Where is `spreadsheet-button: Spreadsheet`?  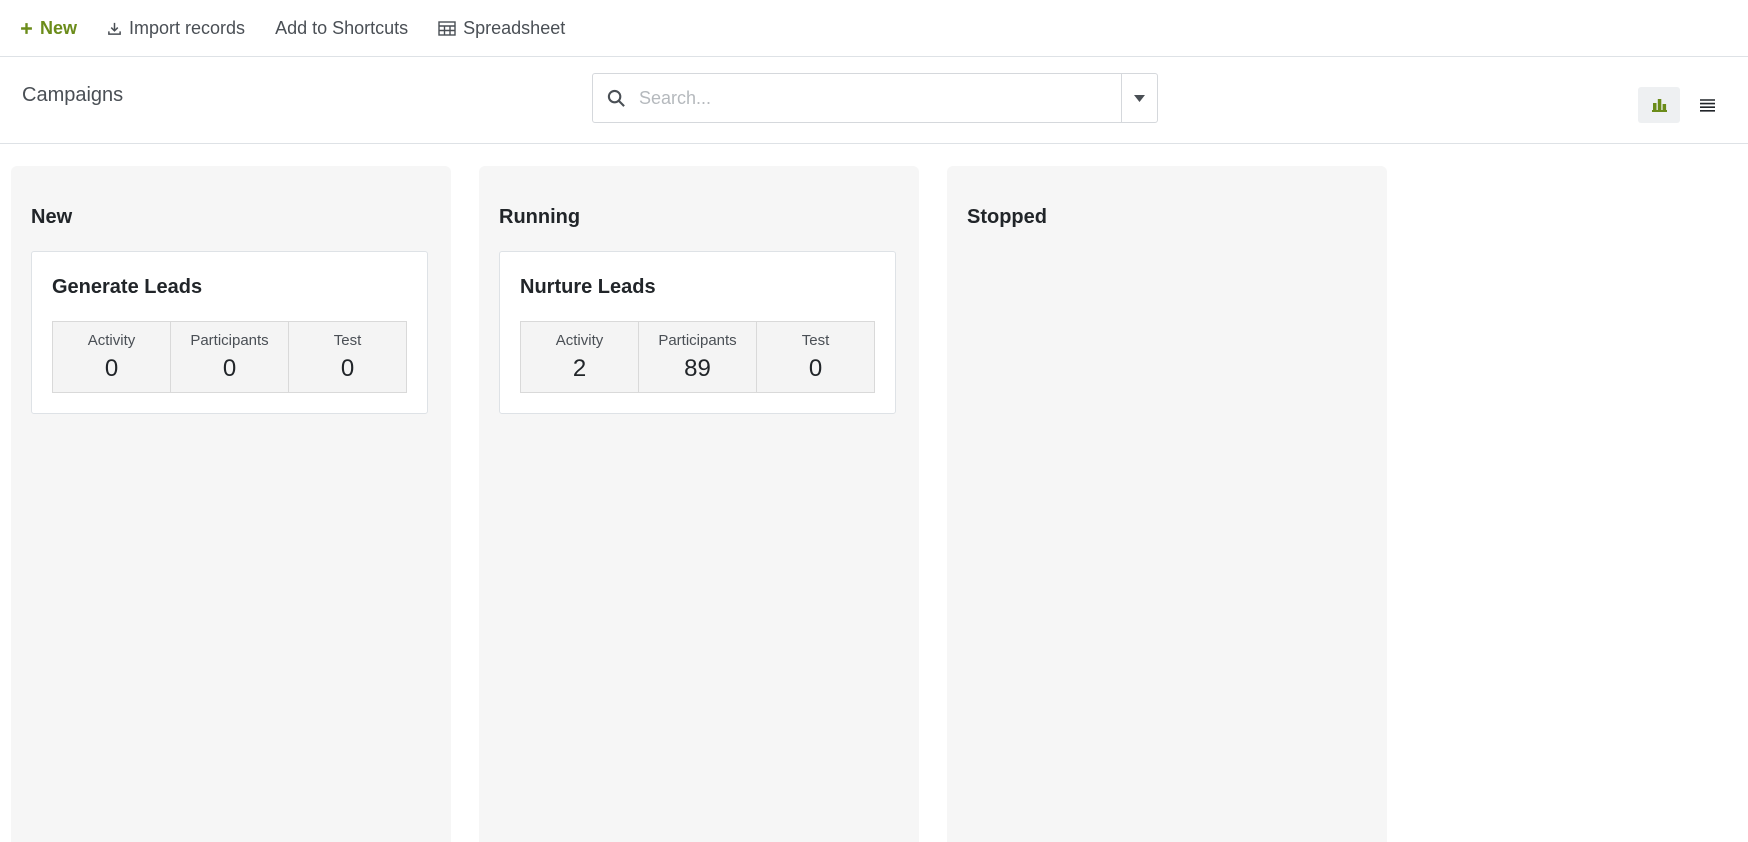
spreadsheet-button: Spreadsheet is located at coordinates (501, 28).